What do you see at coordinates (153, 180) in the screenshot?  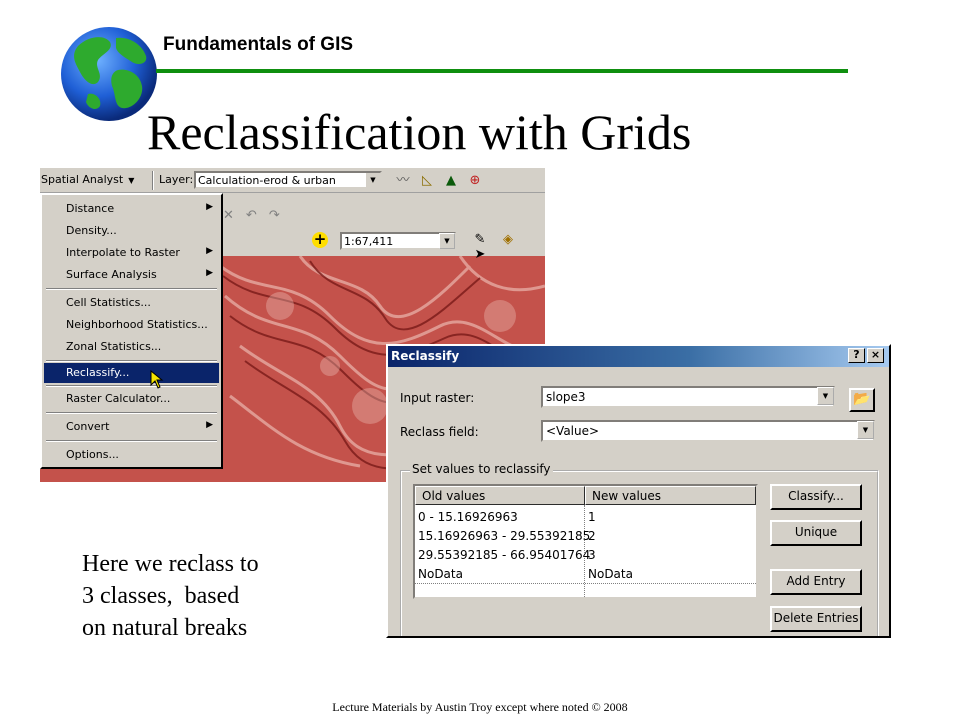 I see `toolbar-separator` at bounding box center [153, 180].